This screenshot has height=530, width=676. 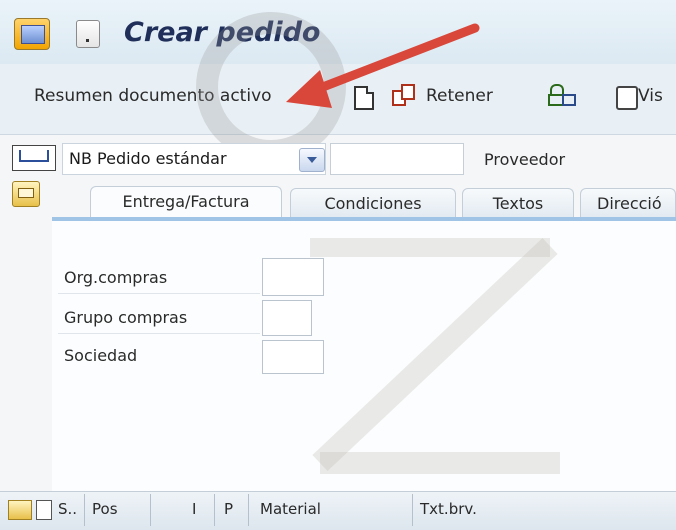 What do you see at coordinates (627, 98) in the screenshot?
I see `view-icon` at bounding box center [627, 98].